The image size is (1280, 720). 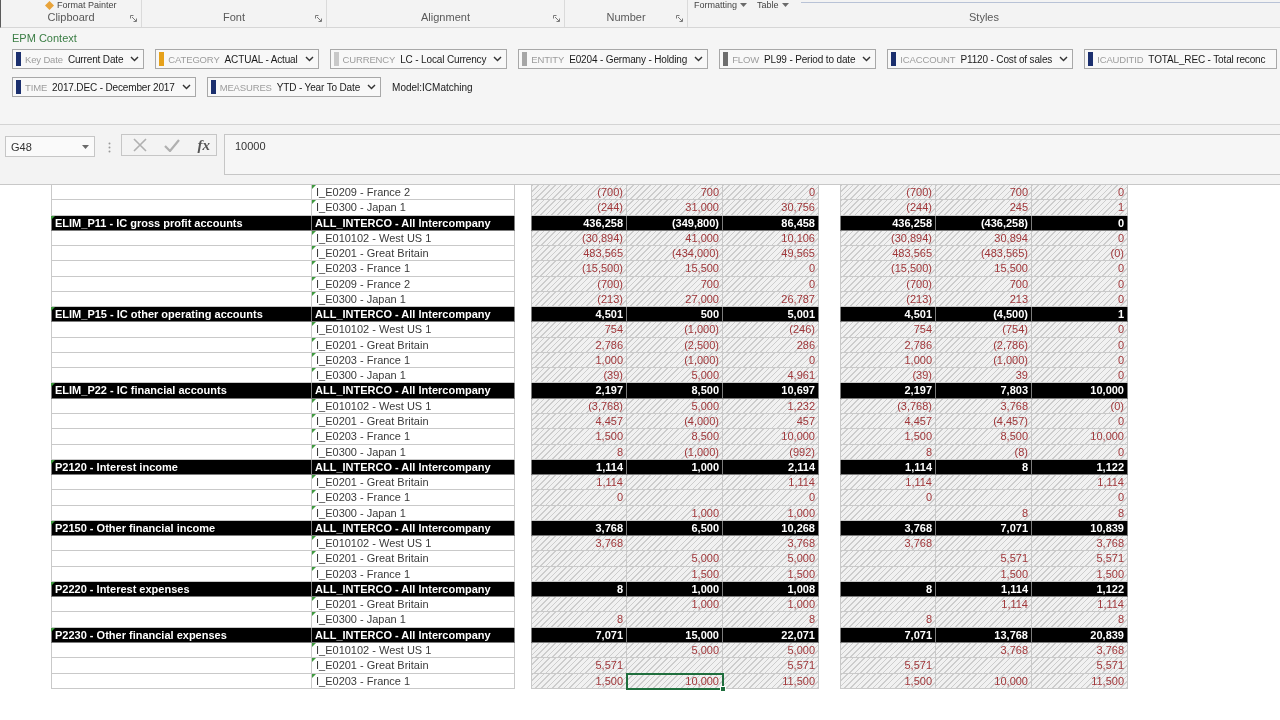 I want to click on table-cell: (700), so click(x=888, y=193).